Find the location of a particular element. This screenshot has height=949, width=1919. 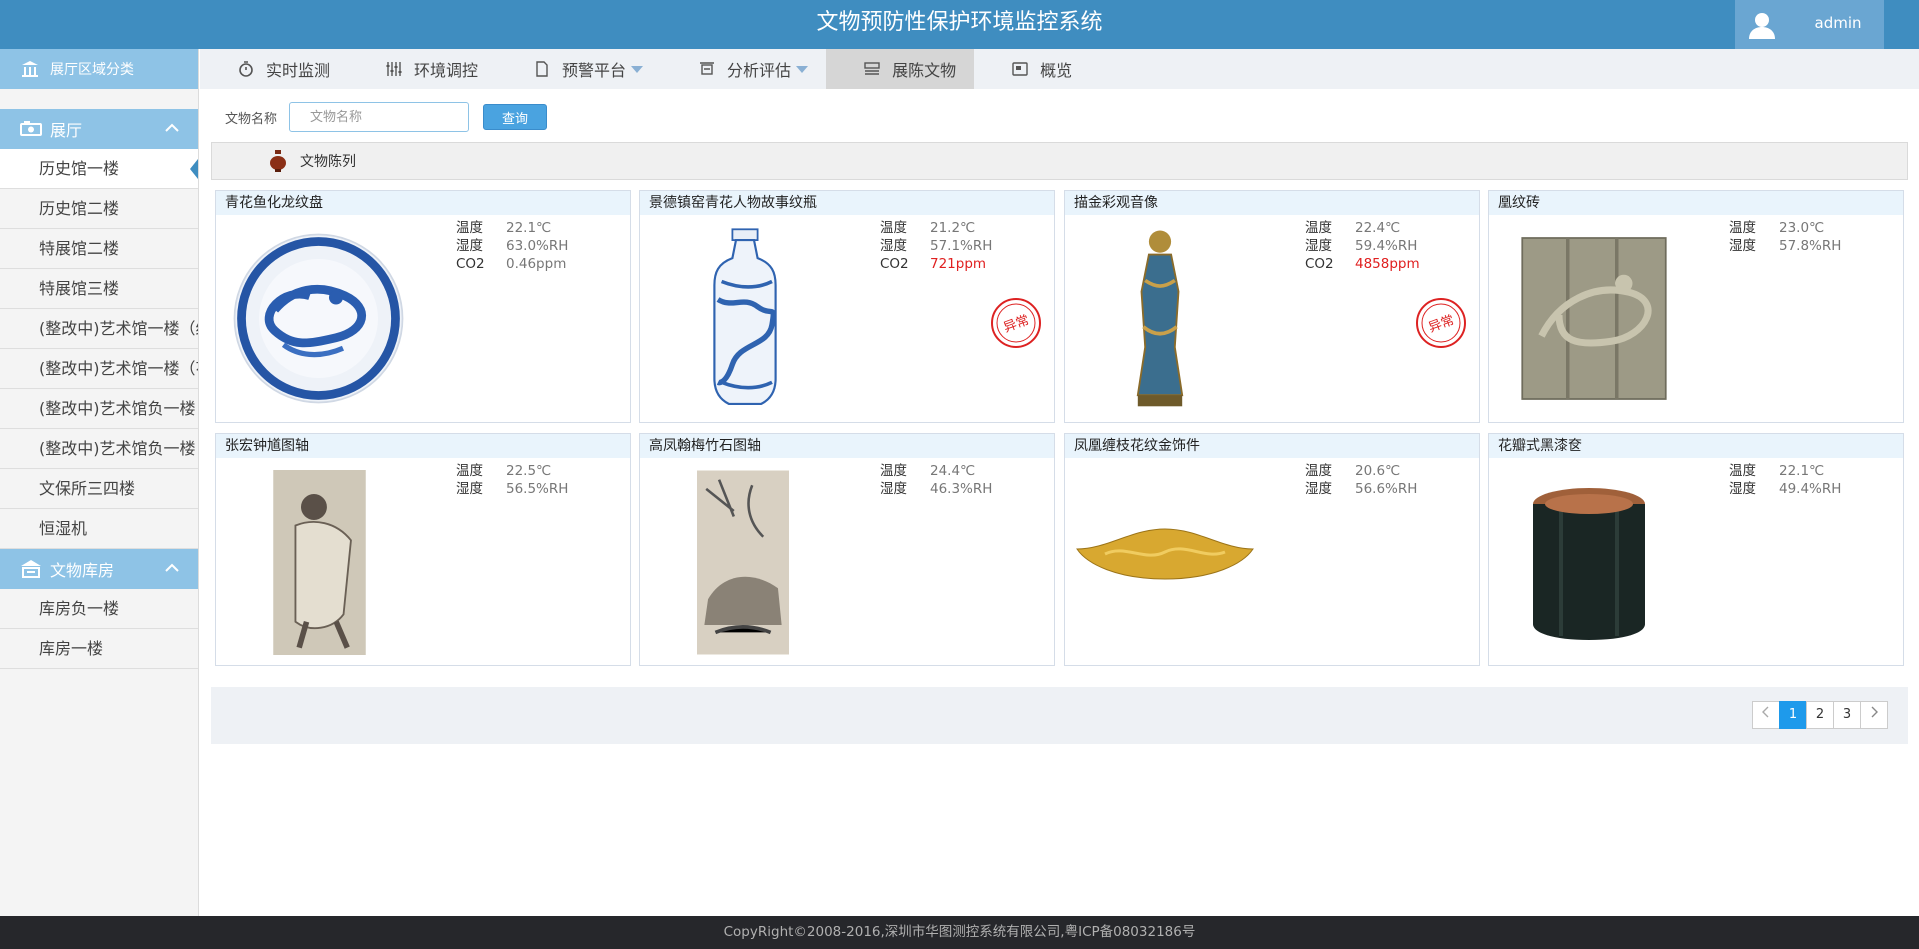

artifact-card: 张宏钟馗图轴 温度 22.5℃ 湿度 56.5%RH is located at coordinates (423, 549).